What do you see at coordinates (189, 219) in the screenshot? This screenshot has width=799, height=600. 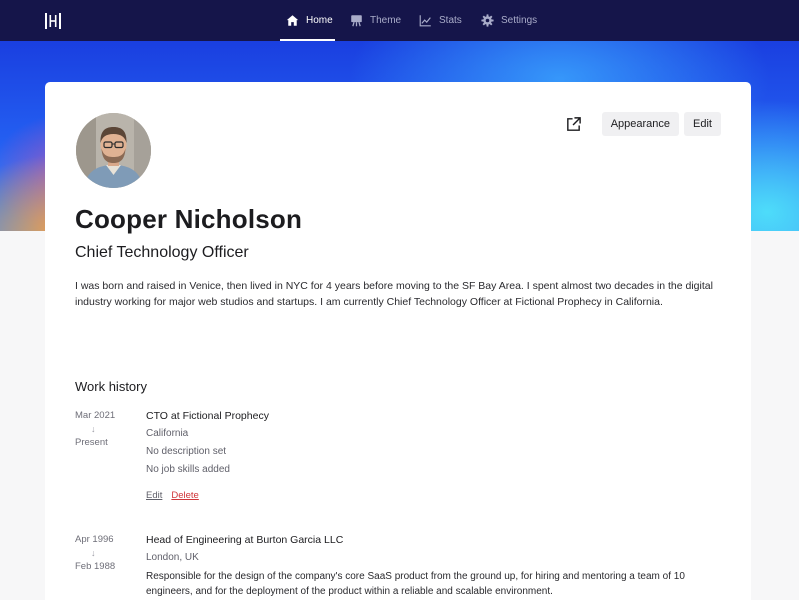 I see `profile-name: Cooper Nicholson` at bounding box center [189, 219].